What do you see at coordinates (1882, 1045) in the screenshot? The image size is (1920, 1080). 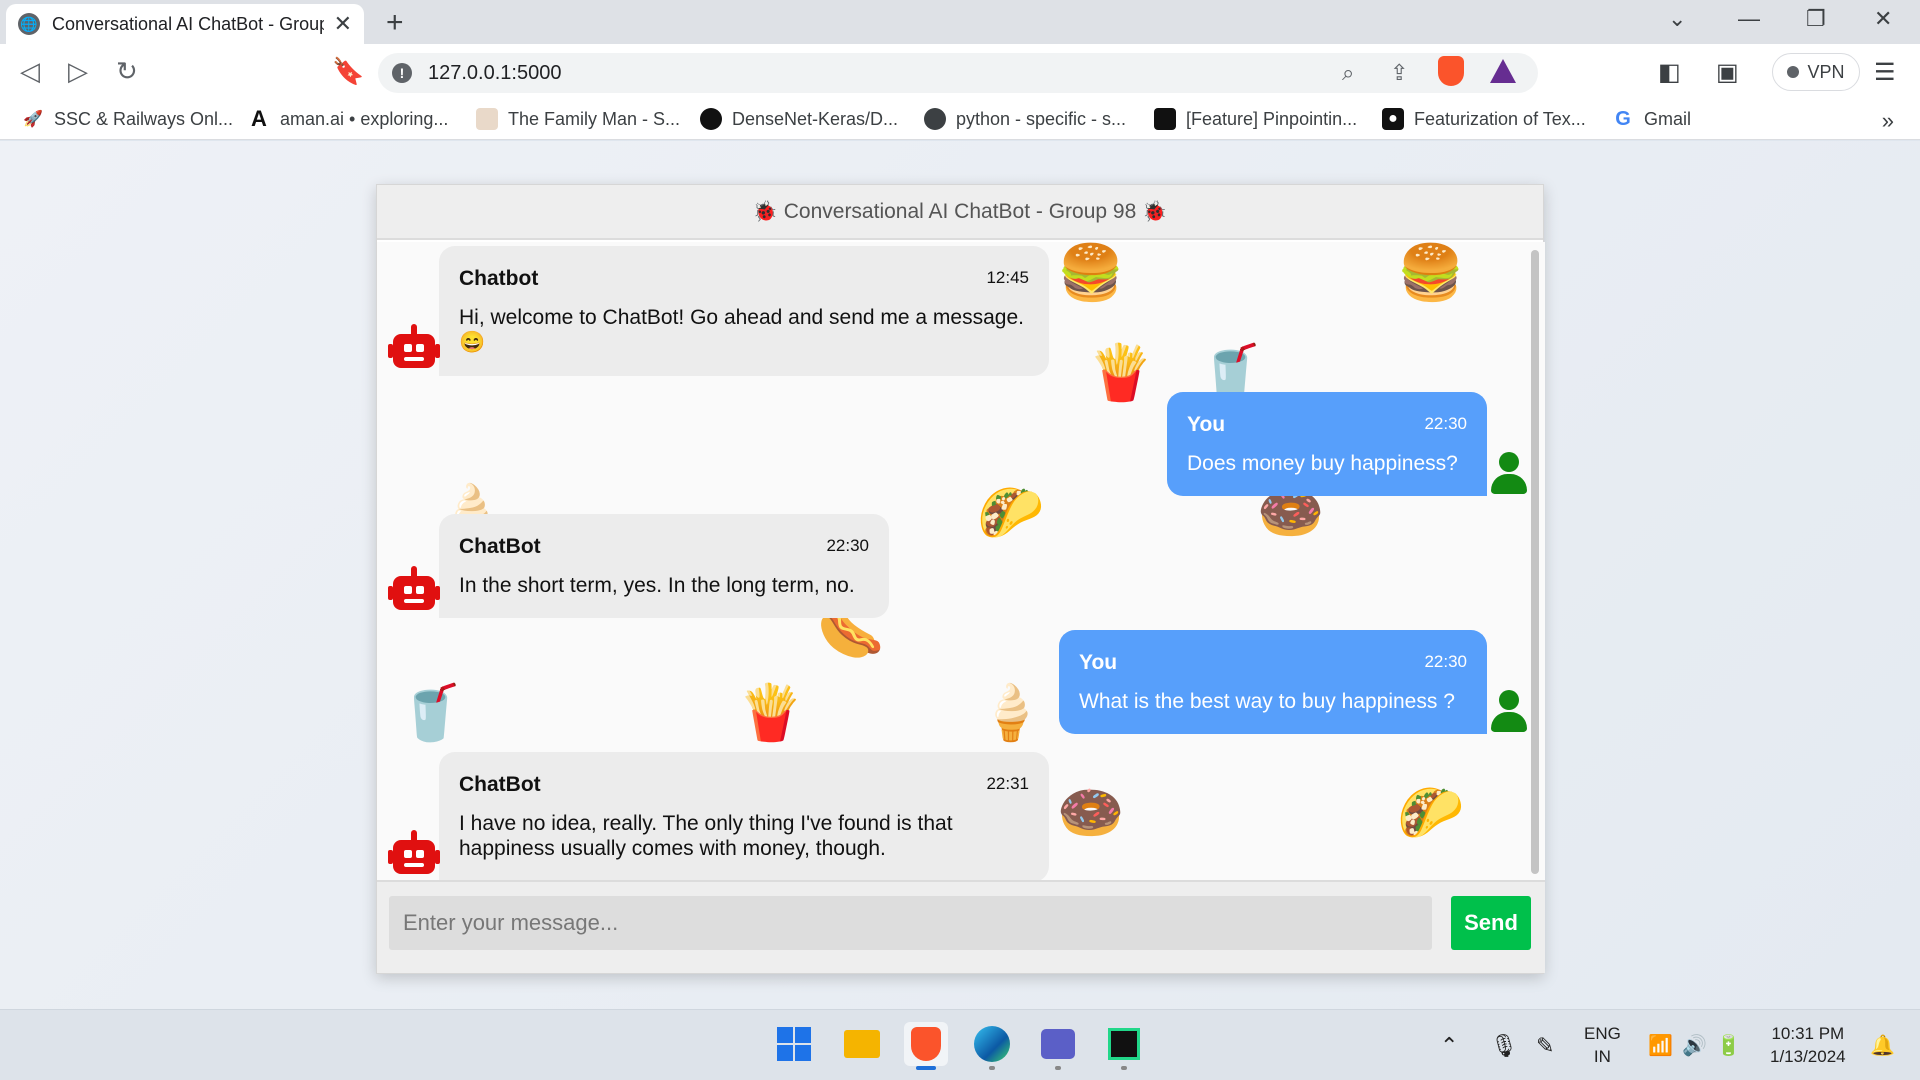 I see `notification-icon: 🔔` at bounding box center [1882, 1045].